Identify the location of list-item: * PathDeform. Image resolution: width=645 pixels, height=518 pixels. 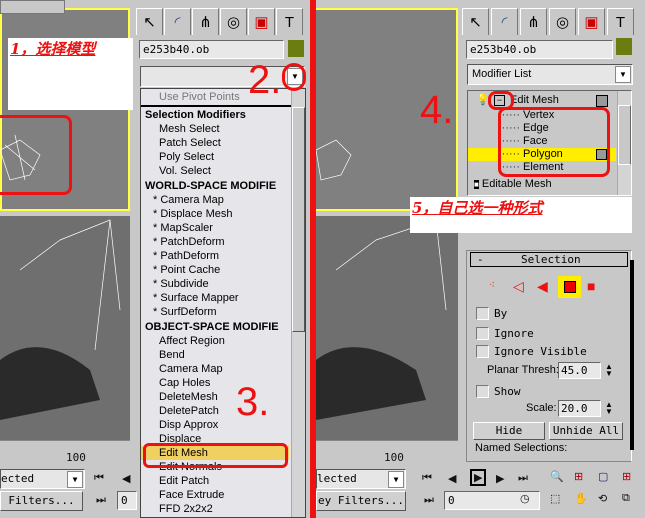
(223, 256).